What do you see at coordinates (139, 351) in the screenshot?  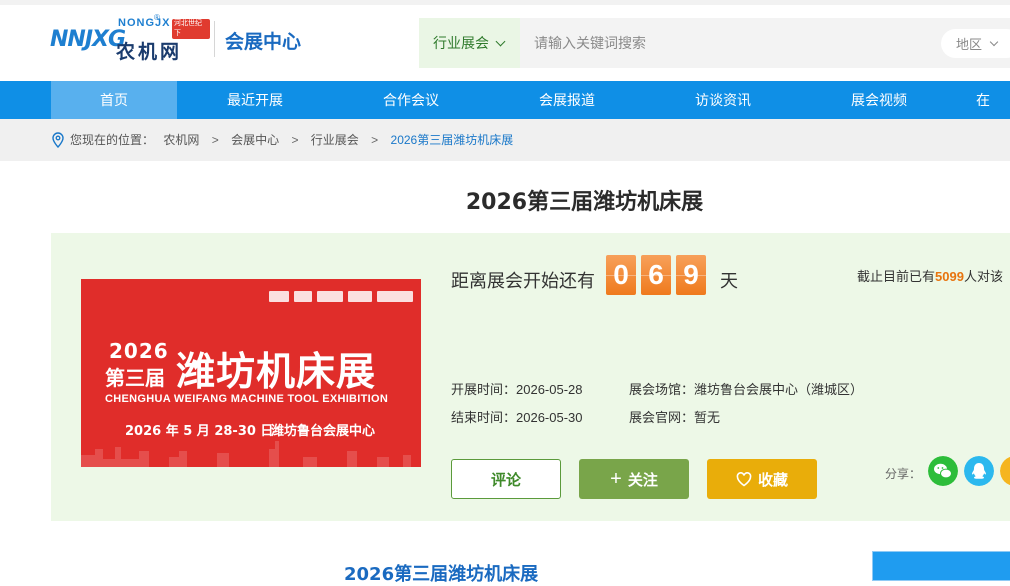 I see `banner-year: 2026` at bounding box center [139, 351].